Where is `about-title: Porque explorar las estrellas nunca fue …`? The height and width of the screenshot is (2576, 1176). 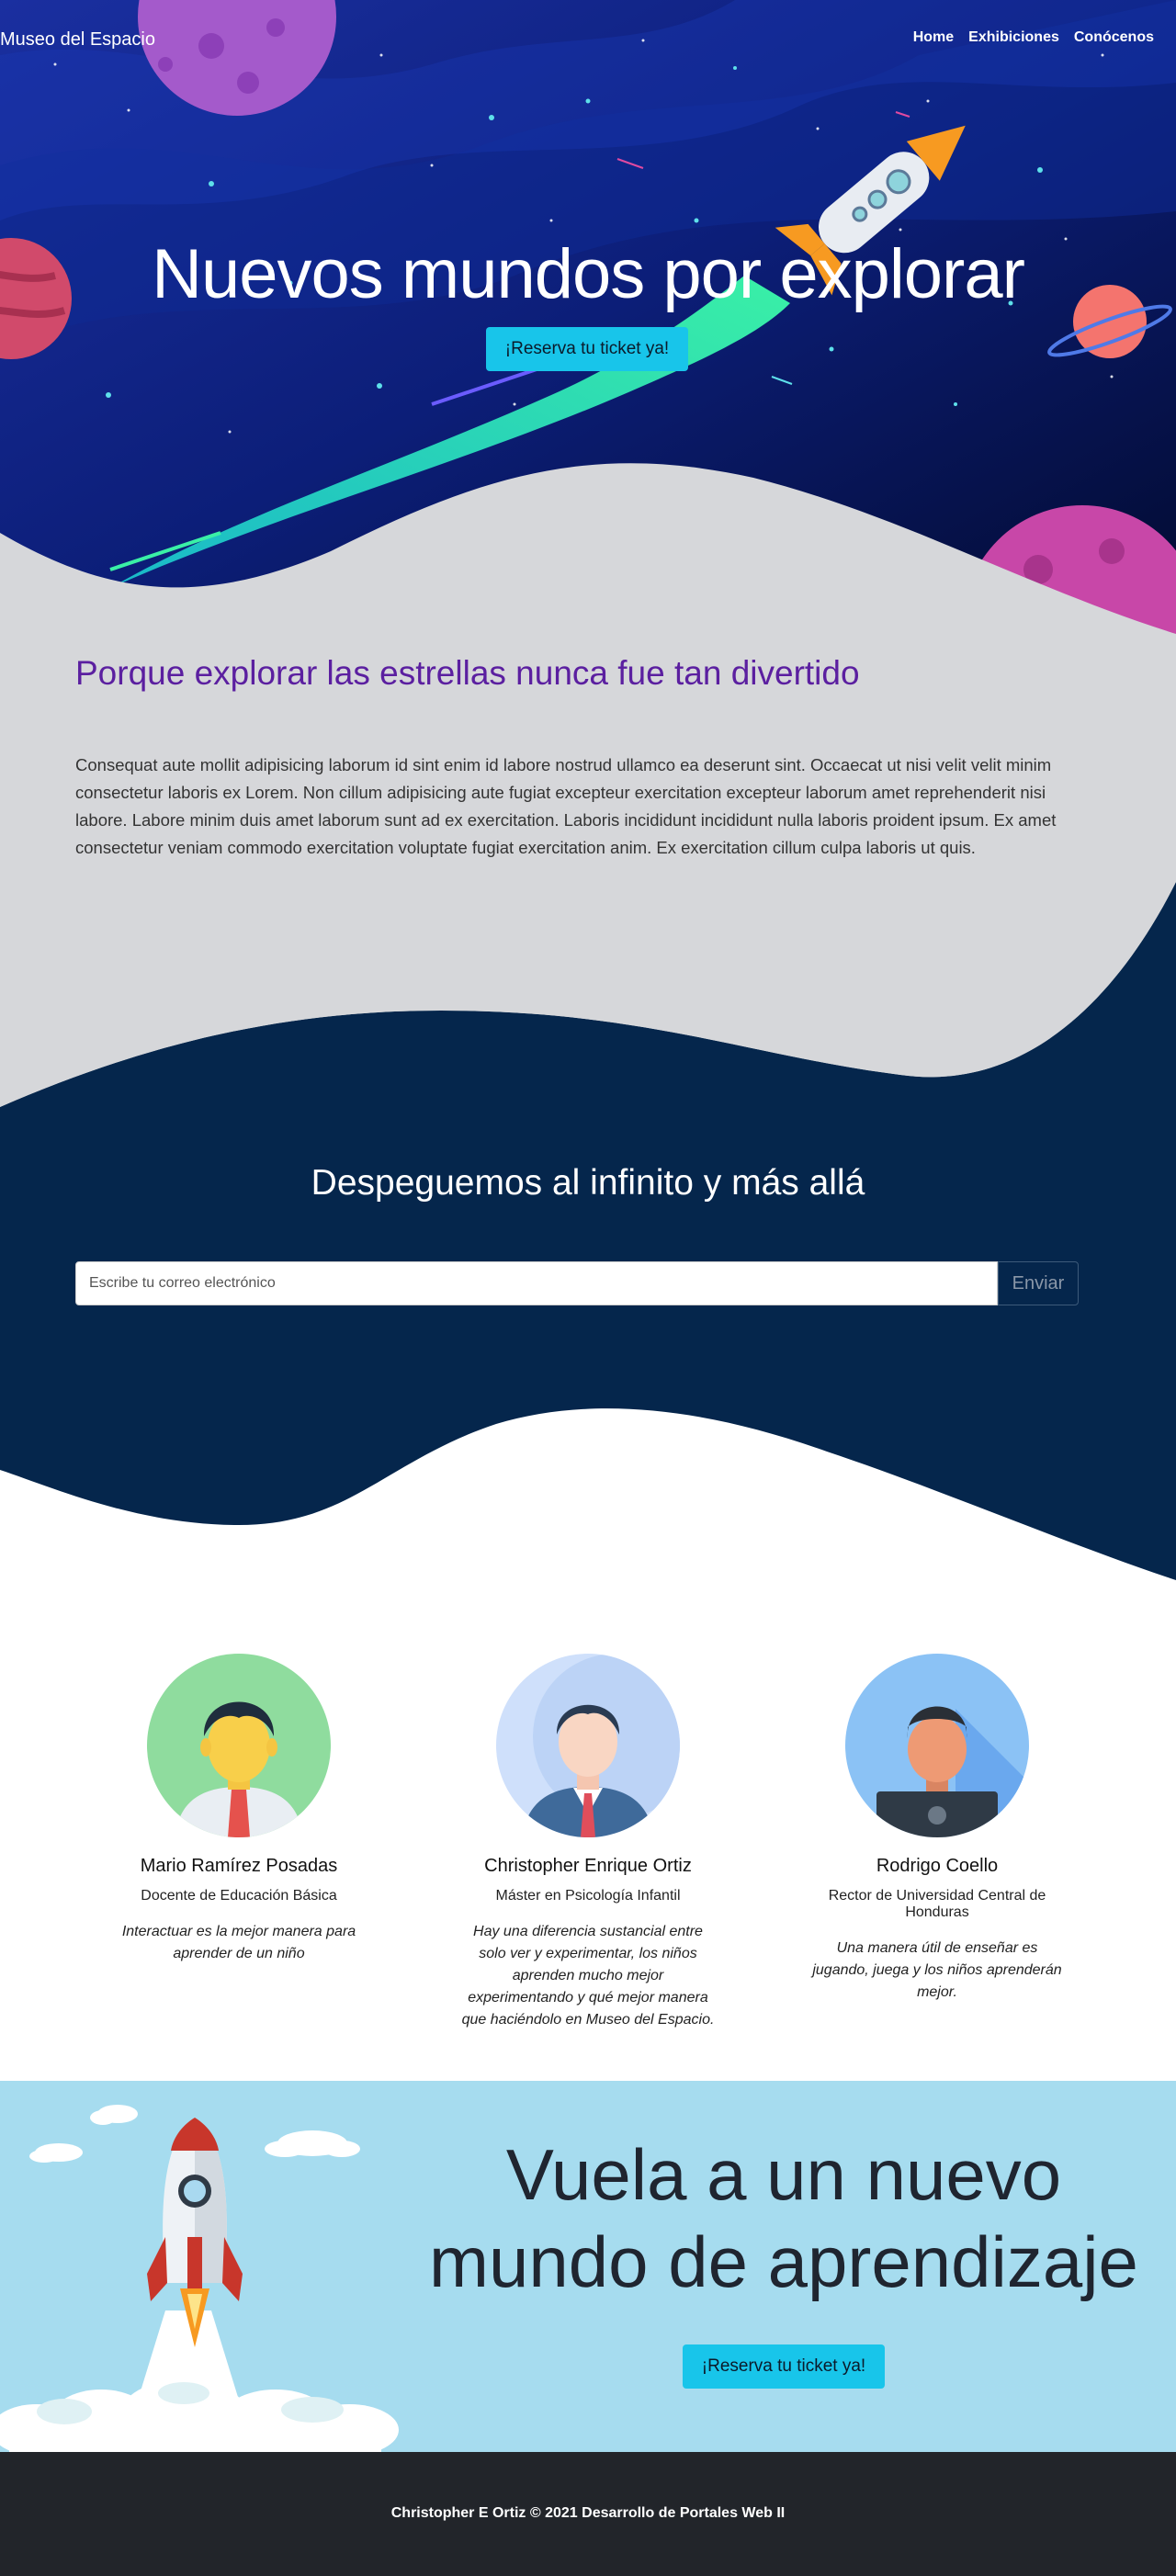
about-title: Porque explorar las estrellas nunca fue … is located at coordinates (467, 673).